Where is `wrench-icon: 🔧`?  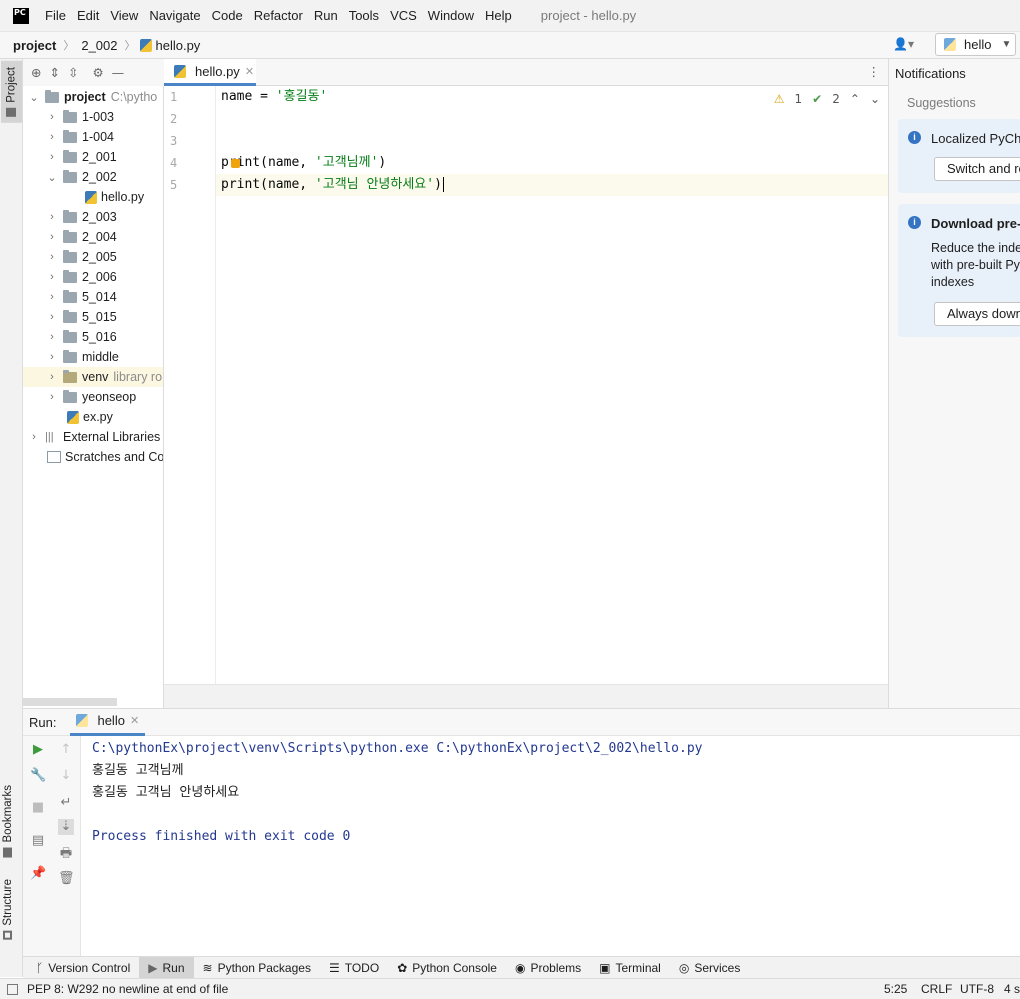 wrench-icon: 🔧 is located at coordinates (38, 776).